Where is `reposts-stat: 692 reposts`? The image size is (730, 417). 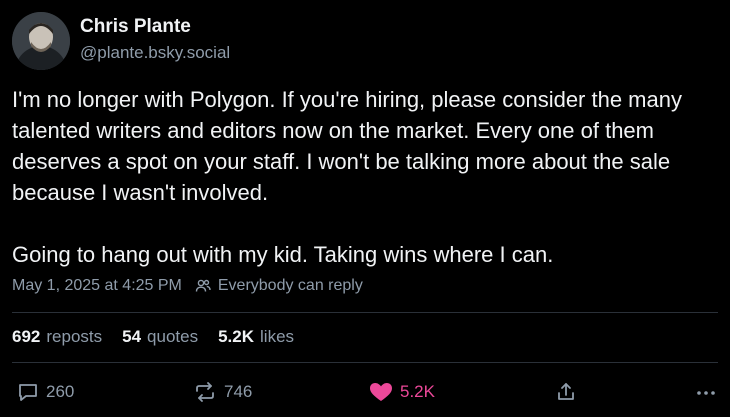
reposts-stat: 692 reposts is located at coordinates (57, 337).